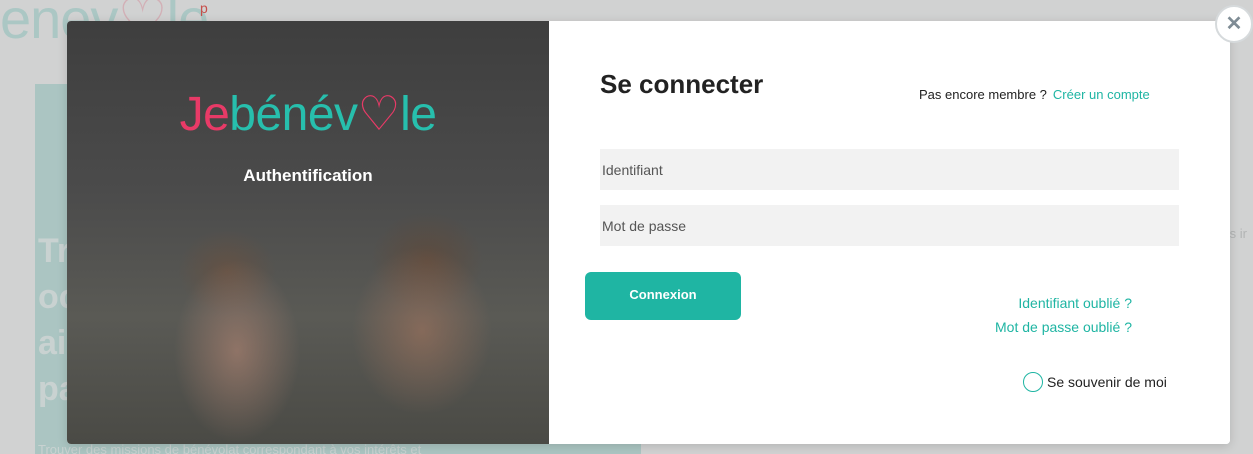  I want to click on close-icon: ✕, so click(1234, 24).